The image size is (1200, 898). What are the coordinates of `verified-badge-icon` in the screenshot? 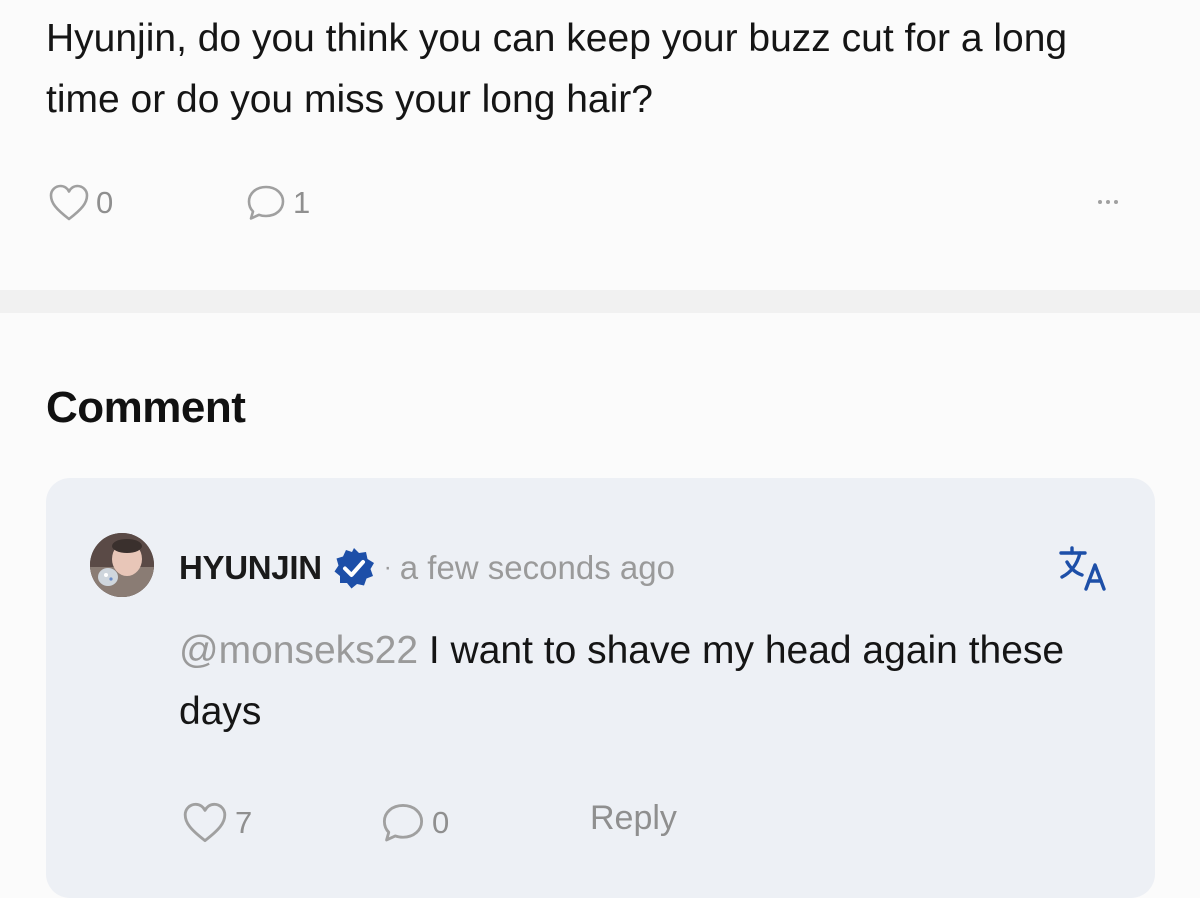 It's located at (354, 568).